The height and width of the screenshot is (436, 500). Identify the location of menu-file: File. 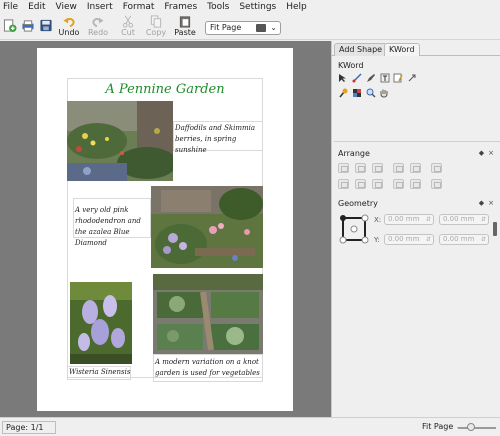
(10, 7).